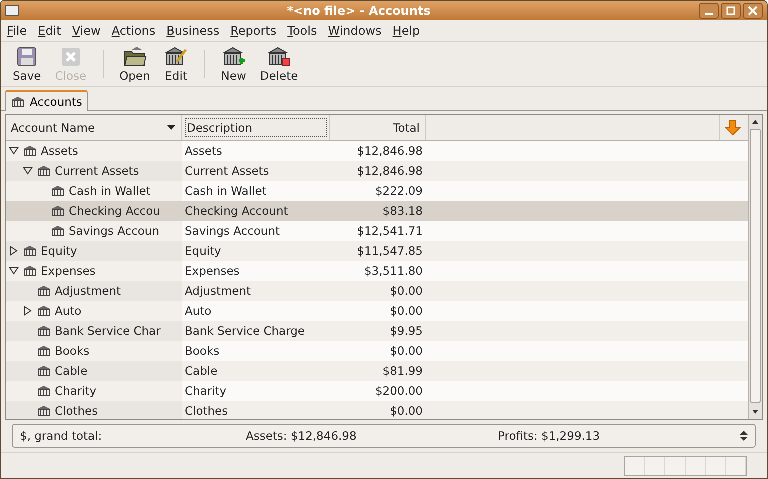 This screenshot has width=768, height=479. I want to click on open-button: Open, so click(135, 64).